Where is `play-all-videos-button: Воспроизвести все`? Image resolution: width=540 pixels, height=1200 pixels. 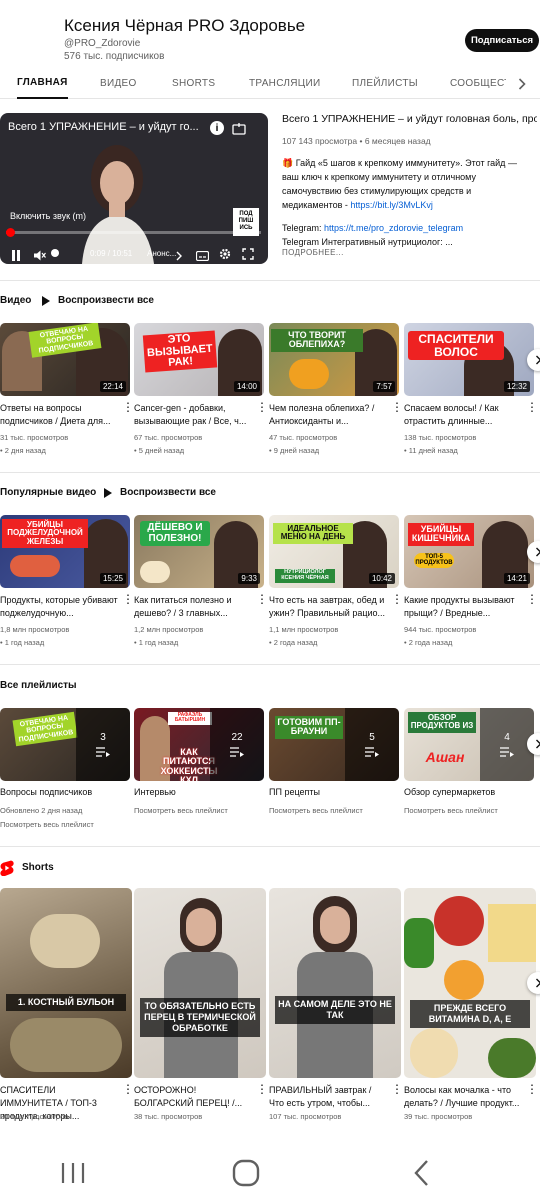 play-all-videos-button: Воспроизвести все is located at coordinates (98, 300).